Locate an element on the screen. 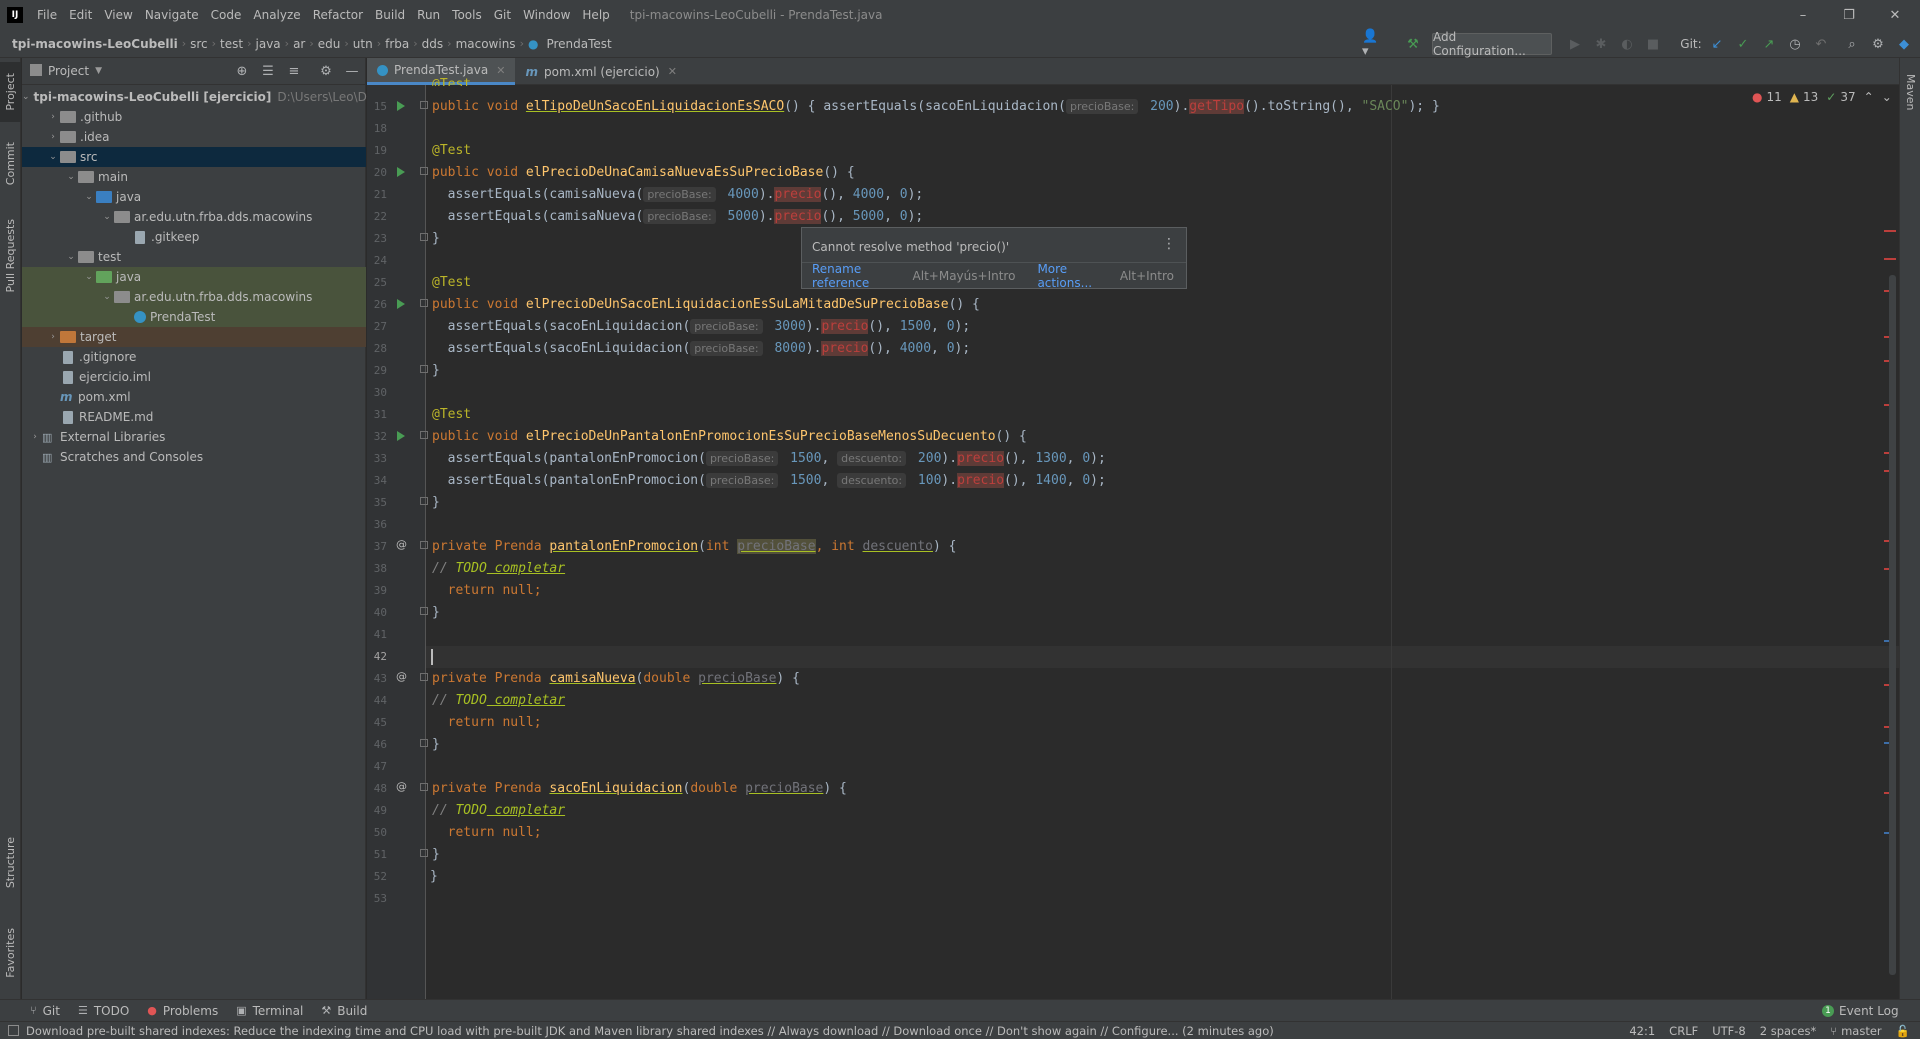 The image size is (1920, 1039). search-icon: ⌕ is located at coordinates (1852, 44).